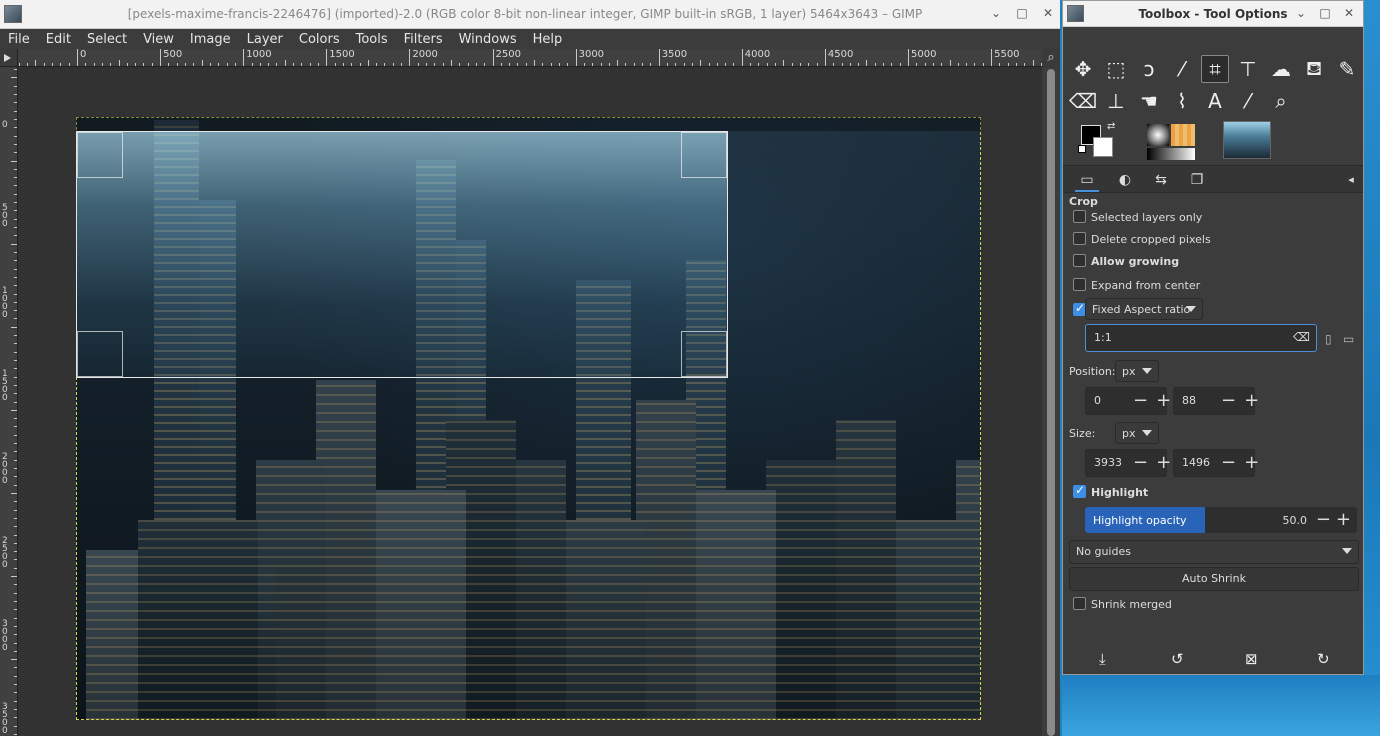 This screenshot has width=1380, height=736. I want to click on zoom-tool-icon: ⌕, so click(1281, 101).